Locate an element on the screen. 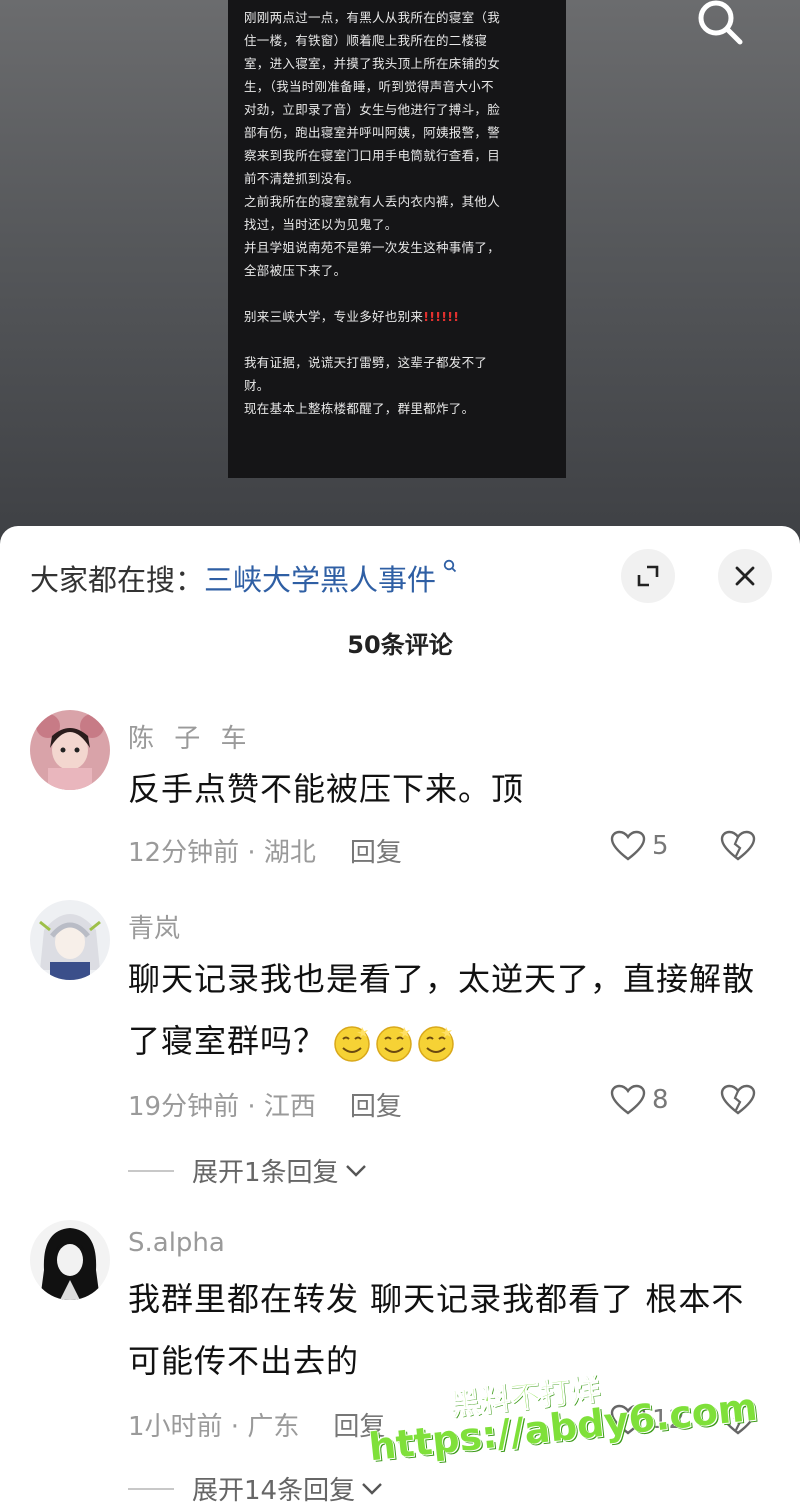 Image resolution: width=800 pixels, height=1510 pixels. comment-username: S.alpha is located at coordinates (176, 1243).